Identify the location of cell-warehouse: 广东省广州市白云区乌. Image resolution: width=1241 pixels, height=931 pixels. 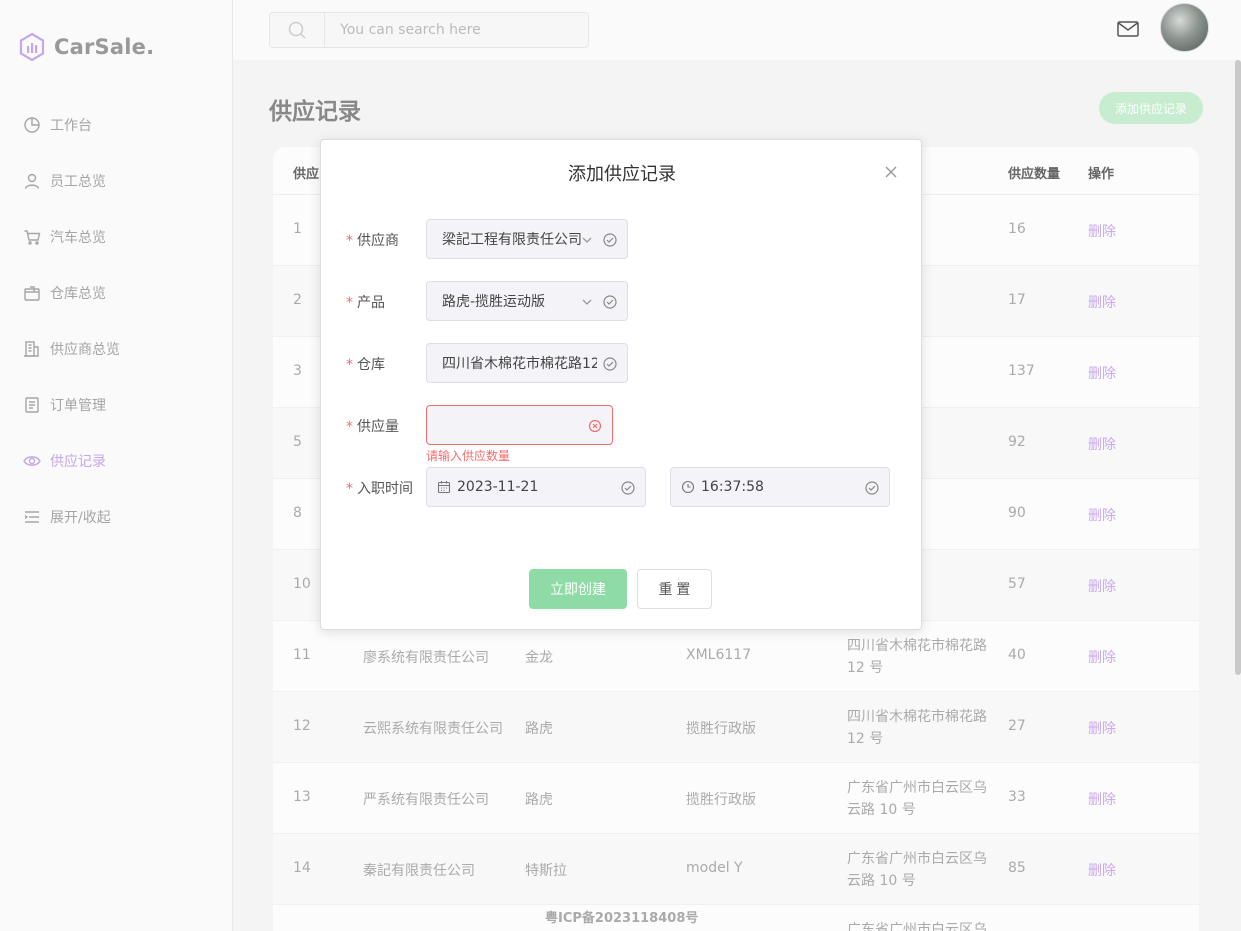
(917, 926).